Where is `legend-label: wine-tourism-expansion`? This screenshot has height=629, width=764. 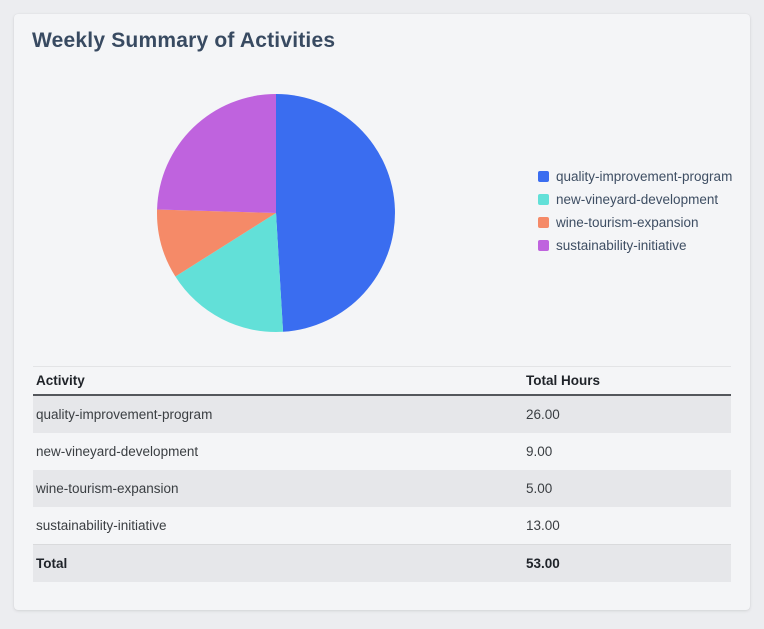 legend-label: wine-tourism-expansion is located at coordinates (627, 222).